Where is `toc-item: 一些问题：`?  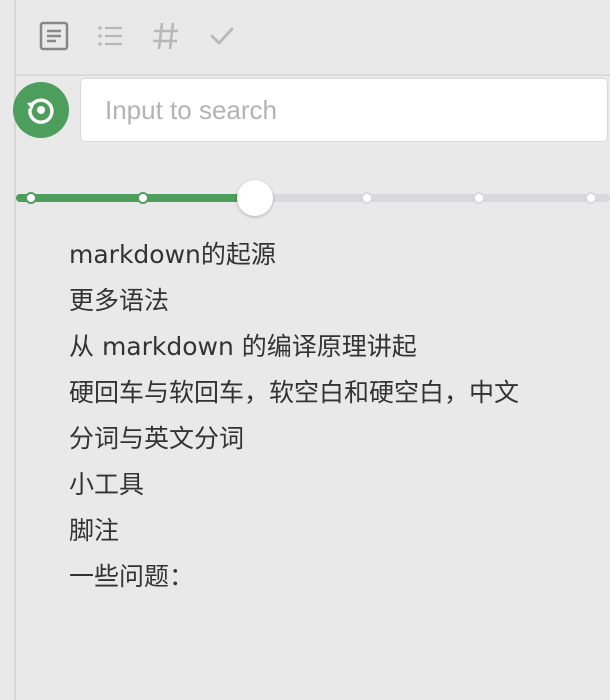
toc-item: 一些问题： is located at coordinates (334, 577).